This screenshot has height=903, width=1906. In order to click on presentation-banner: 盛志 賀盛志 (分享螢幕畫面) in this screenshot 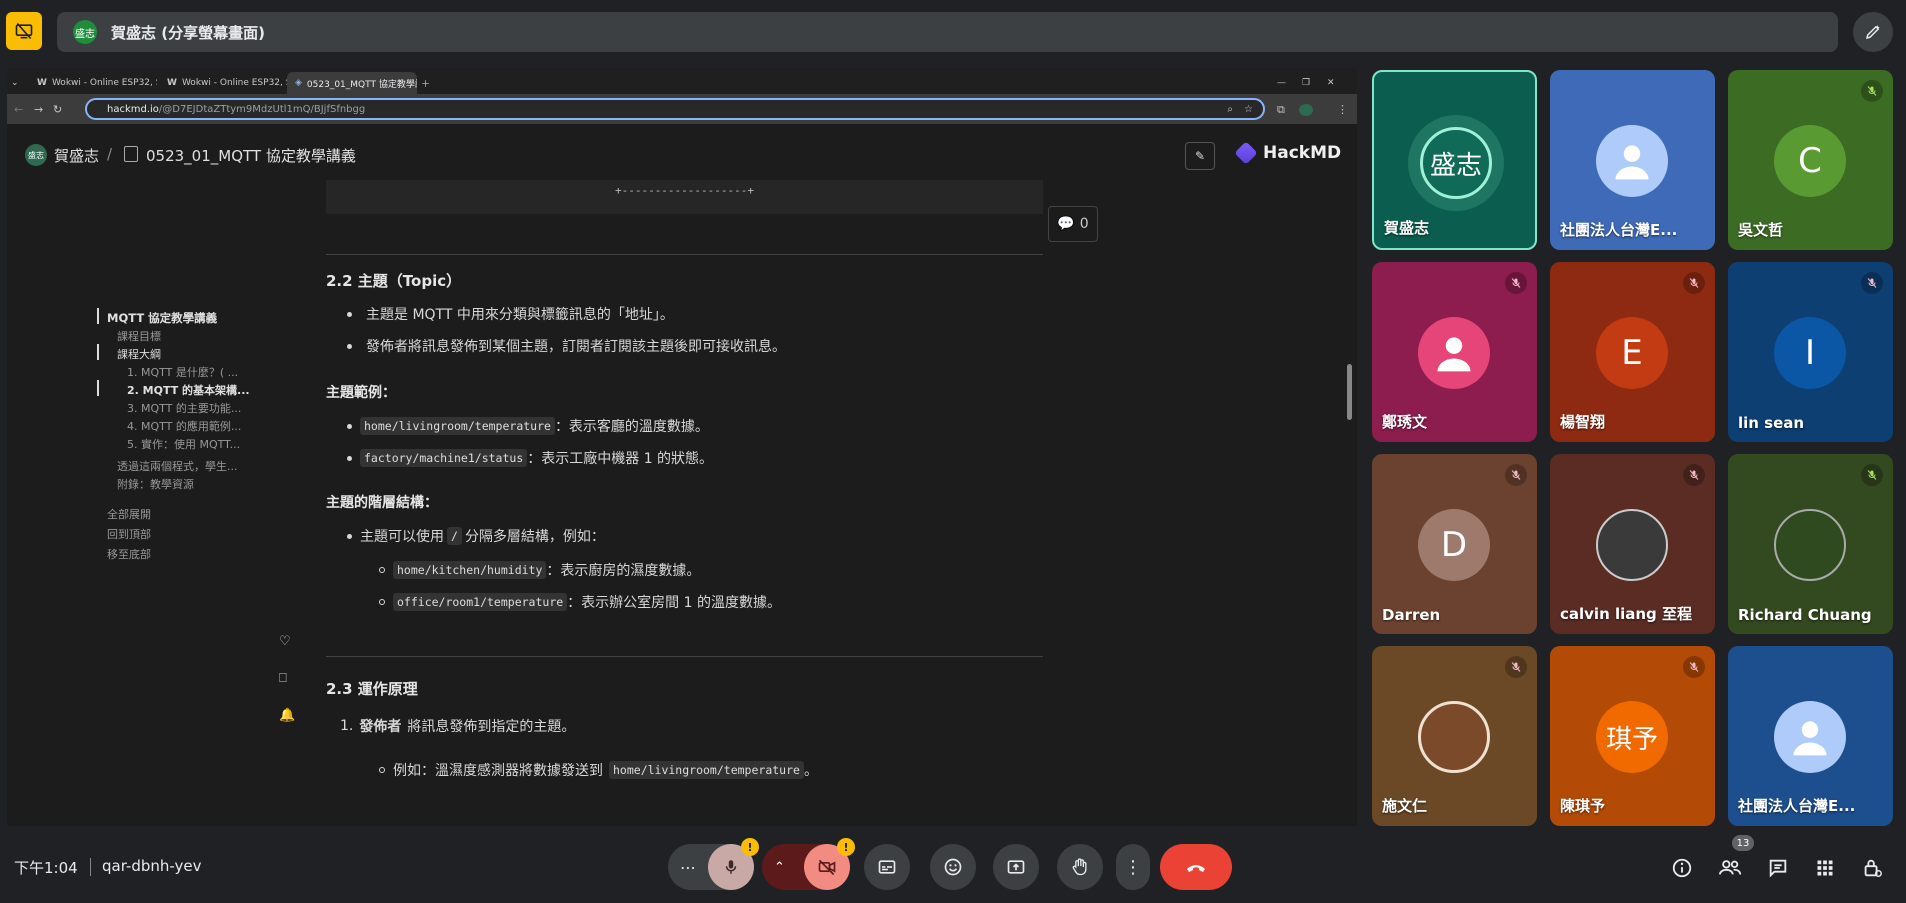, I will do `click(947, 32)`.